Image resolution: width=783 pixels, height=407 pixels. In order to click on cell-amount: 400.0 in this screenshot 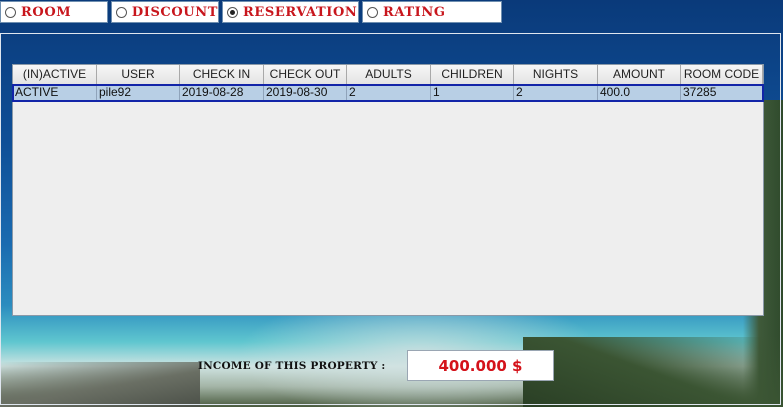, I will do `click(639, 93)`.